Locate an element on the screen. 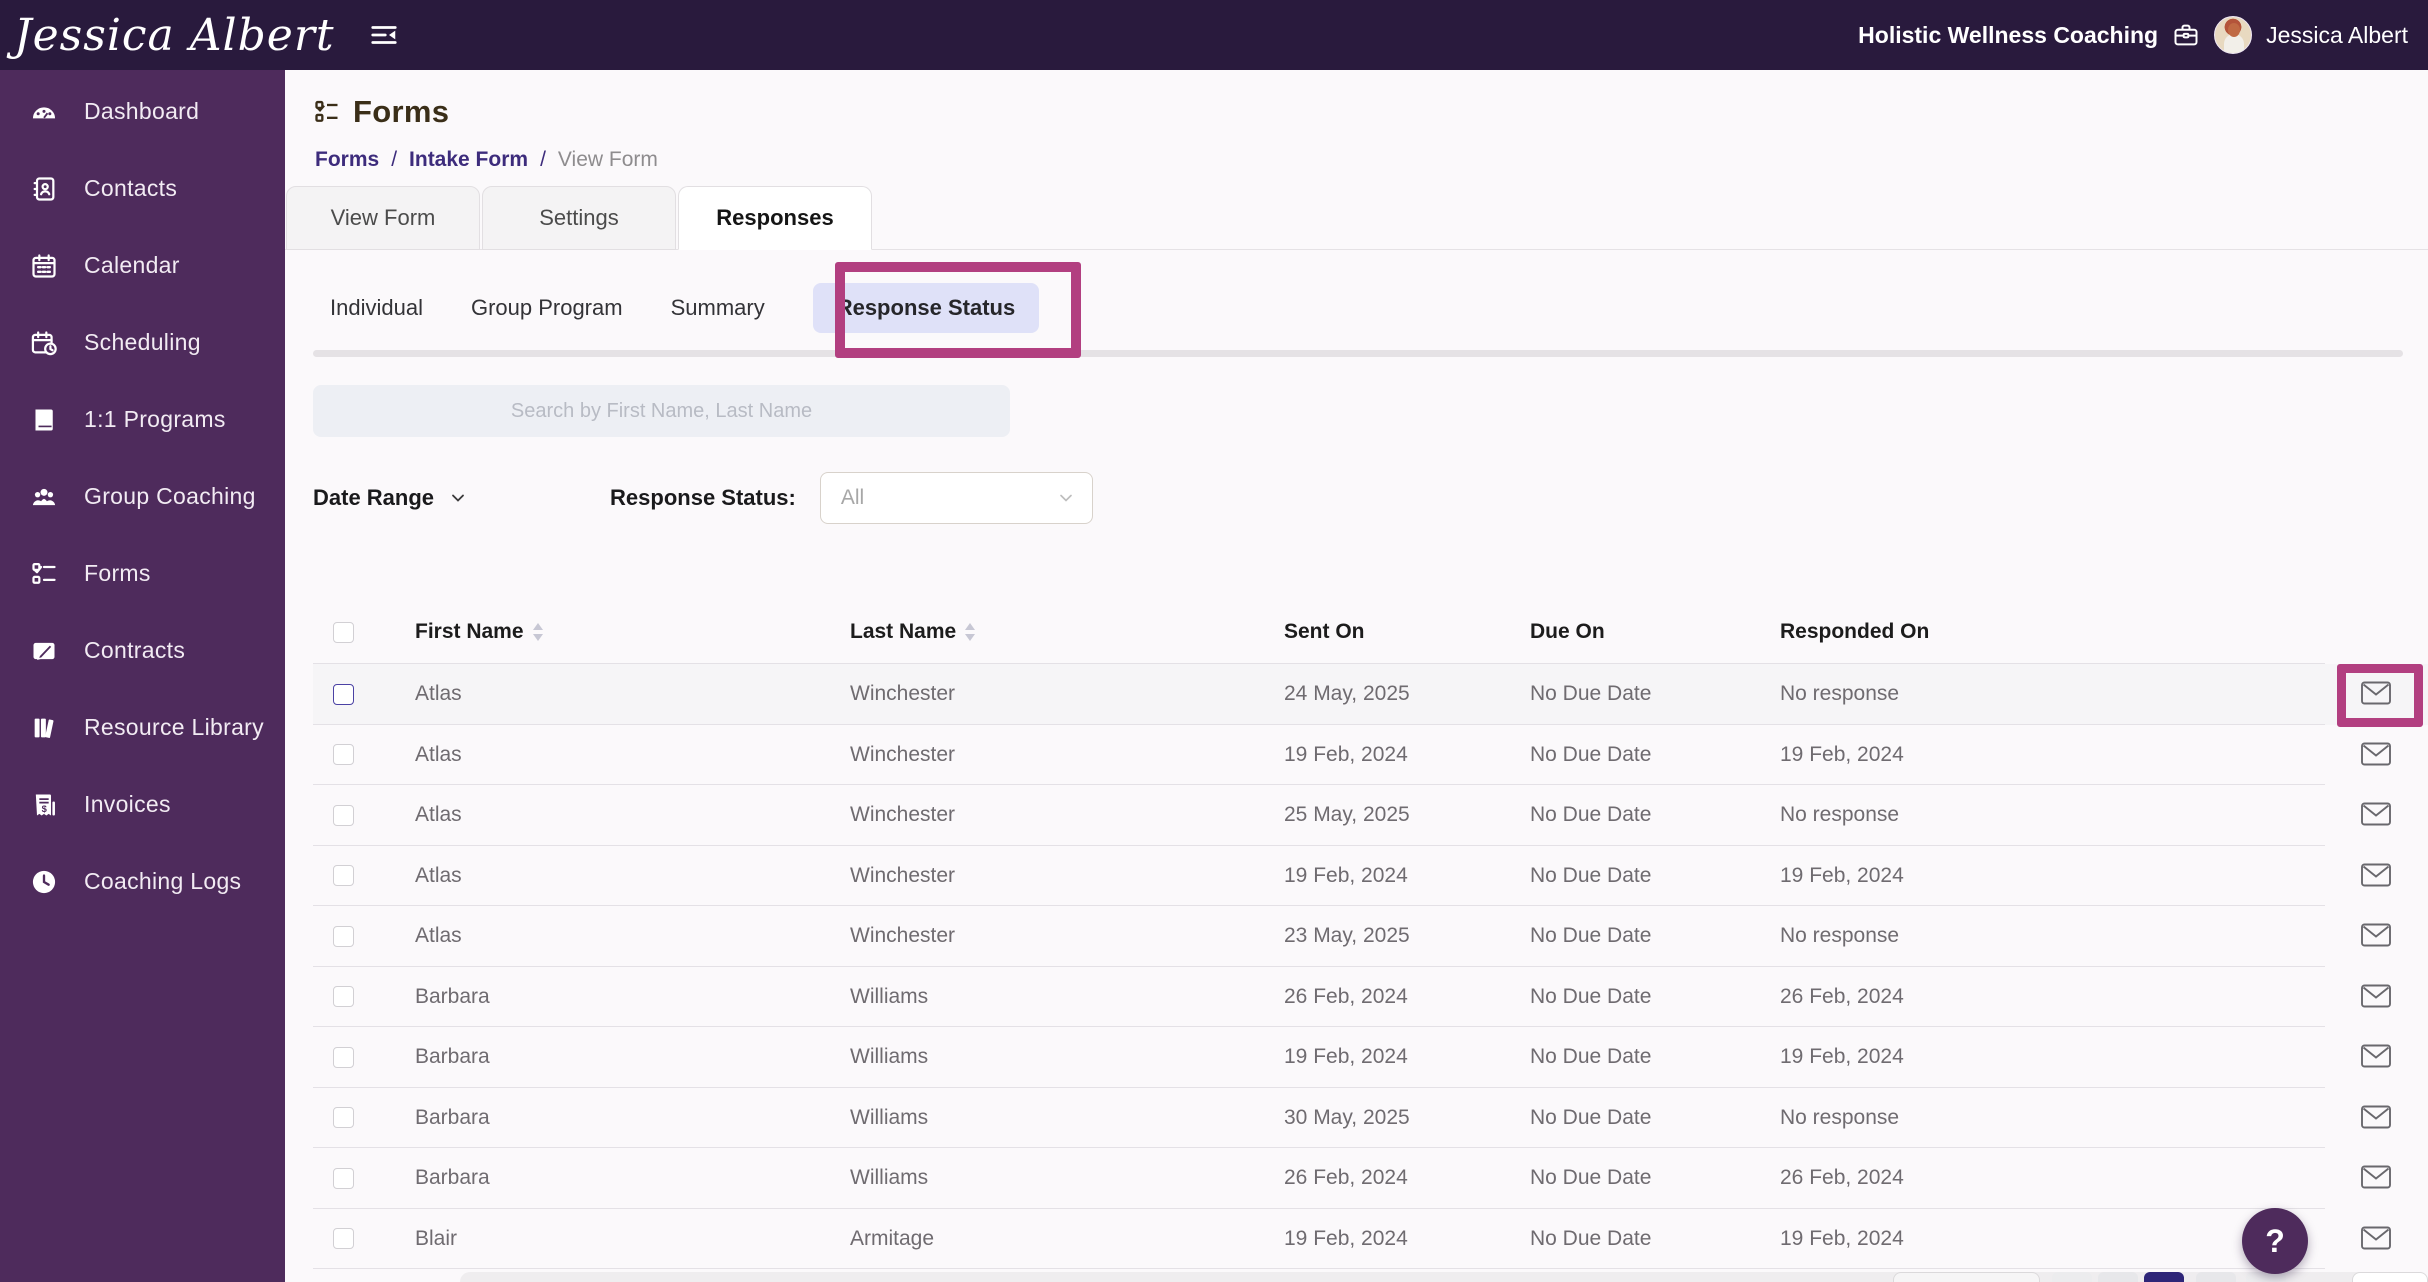 This screenshot has width=2428, height=1282. column-header-label: Sent On is located at coordinates (1324, 631).